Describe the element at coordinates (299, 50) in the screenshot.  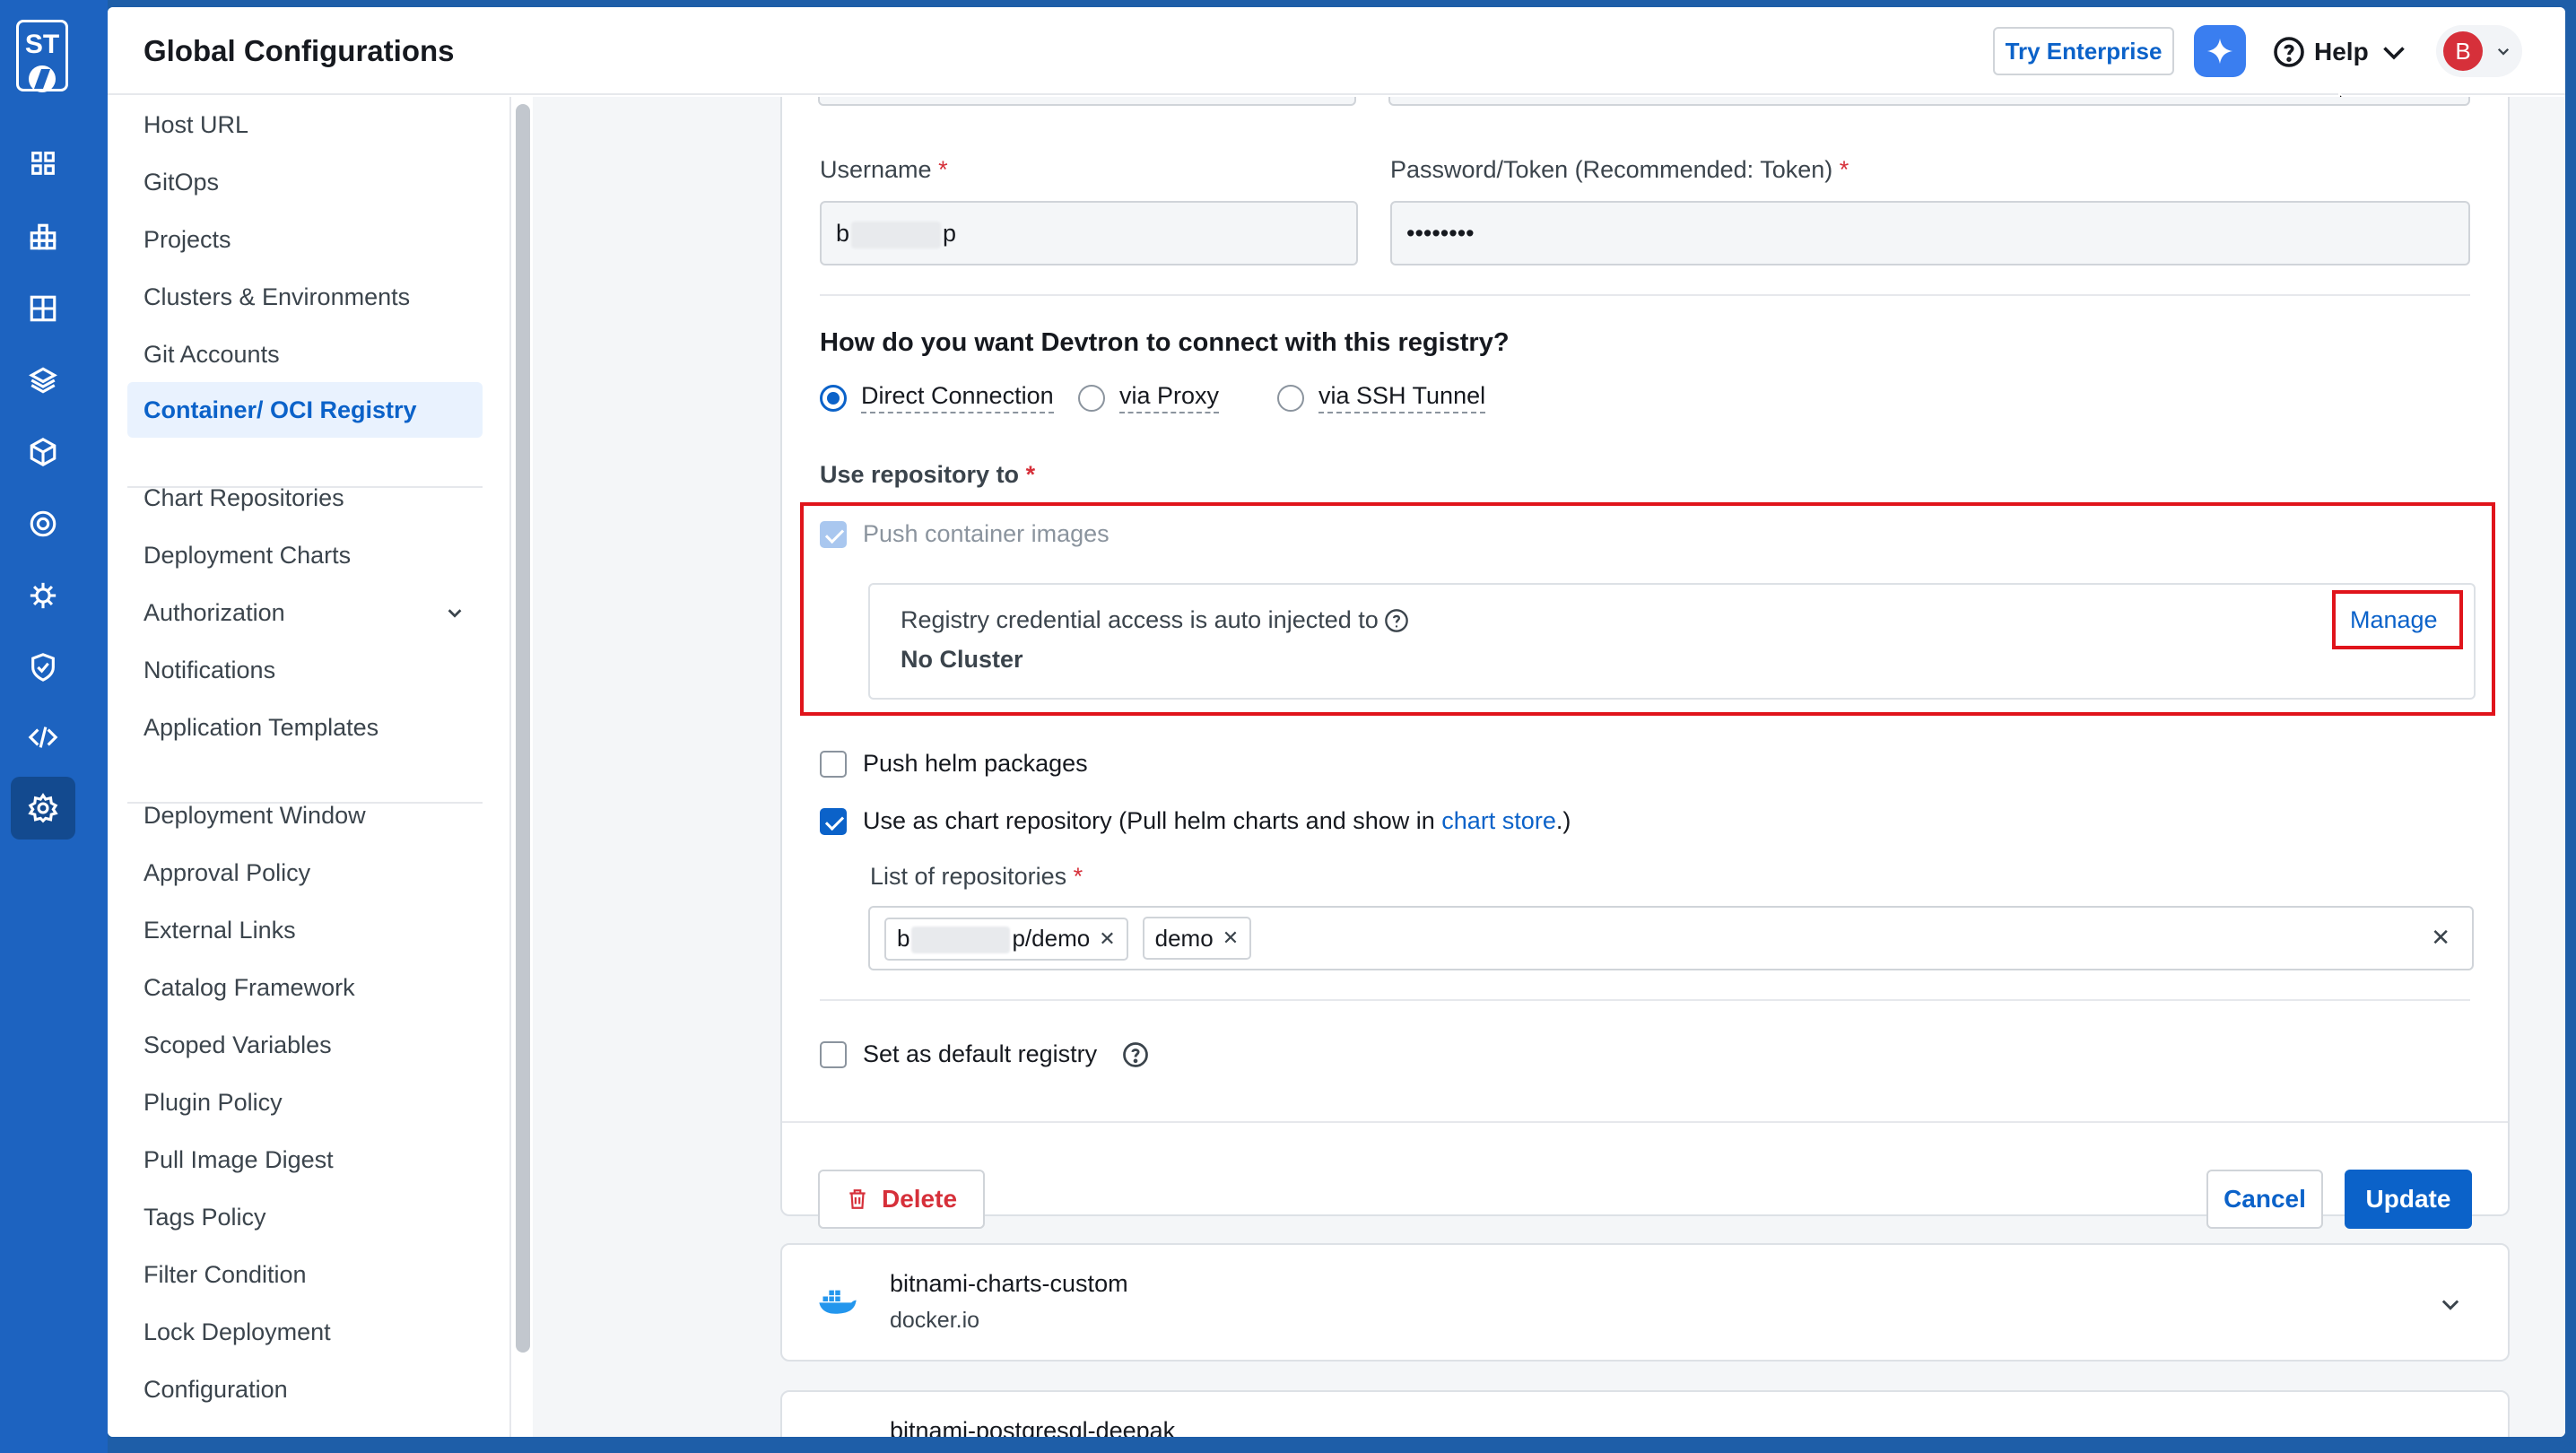
I see `page-title: Global Configurations` at that location.